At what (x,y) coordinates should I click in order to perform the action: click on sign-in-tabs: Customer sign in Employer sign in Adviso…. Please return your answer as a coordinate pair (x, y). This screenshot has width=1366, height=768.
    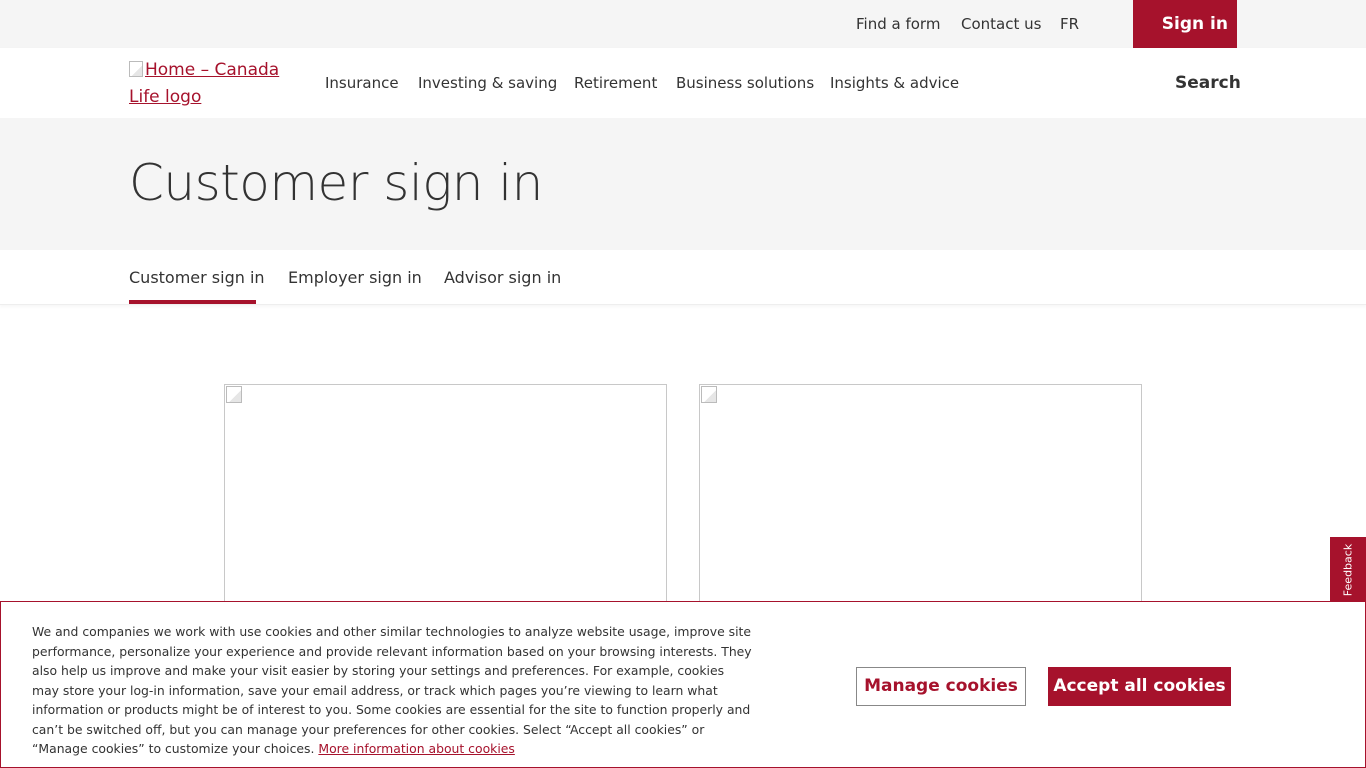
    Looking at the image, I should click on (683, 277).